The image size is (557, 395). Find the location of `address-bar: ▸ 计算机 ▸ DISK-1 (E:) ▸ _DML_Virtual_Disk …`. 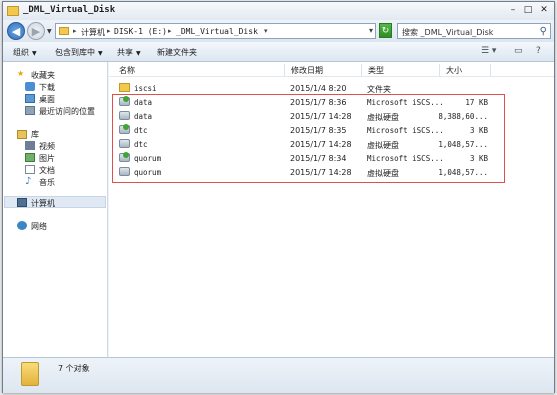

address-bar: ▸ 计算机 ▸ DISK-1 (E:) ▸ _DML_Virtual_Disk … is located at coordinates (215, 31).